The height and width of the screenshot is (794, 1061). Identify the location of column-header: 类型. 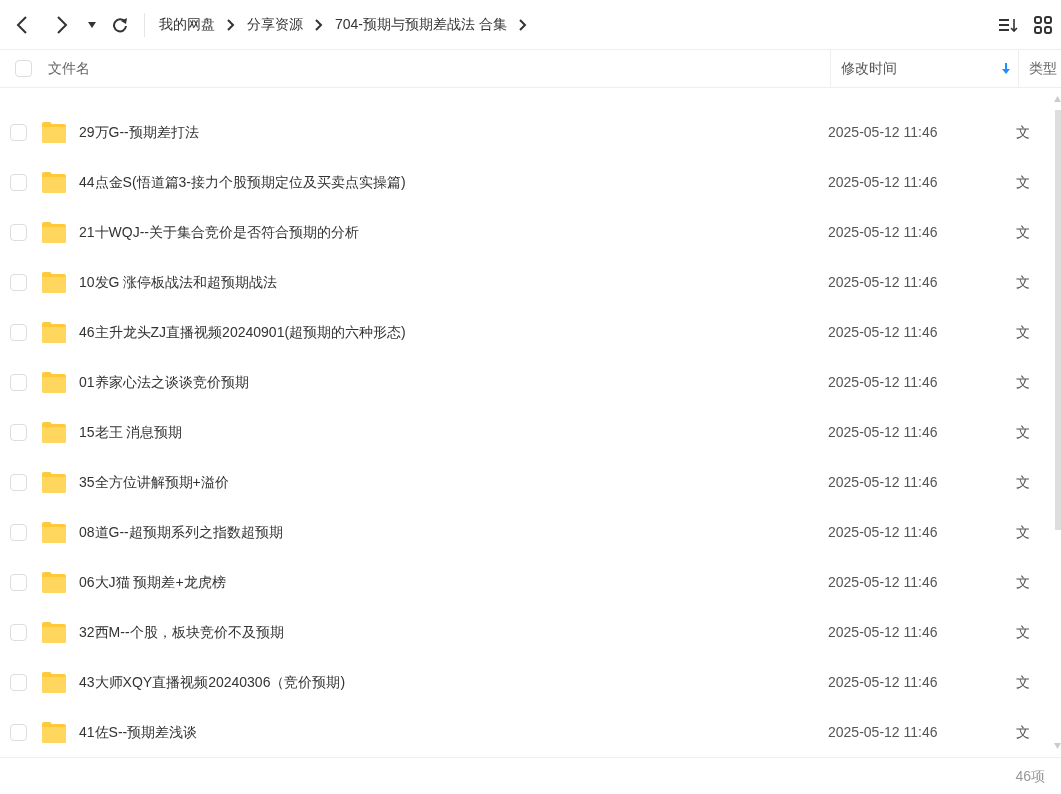
(1039, 68).